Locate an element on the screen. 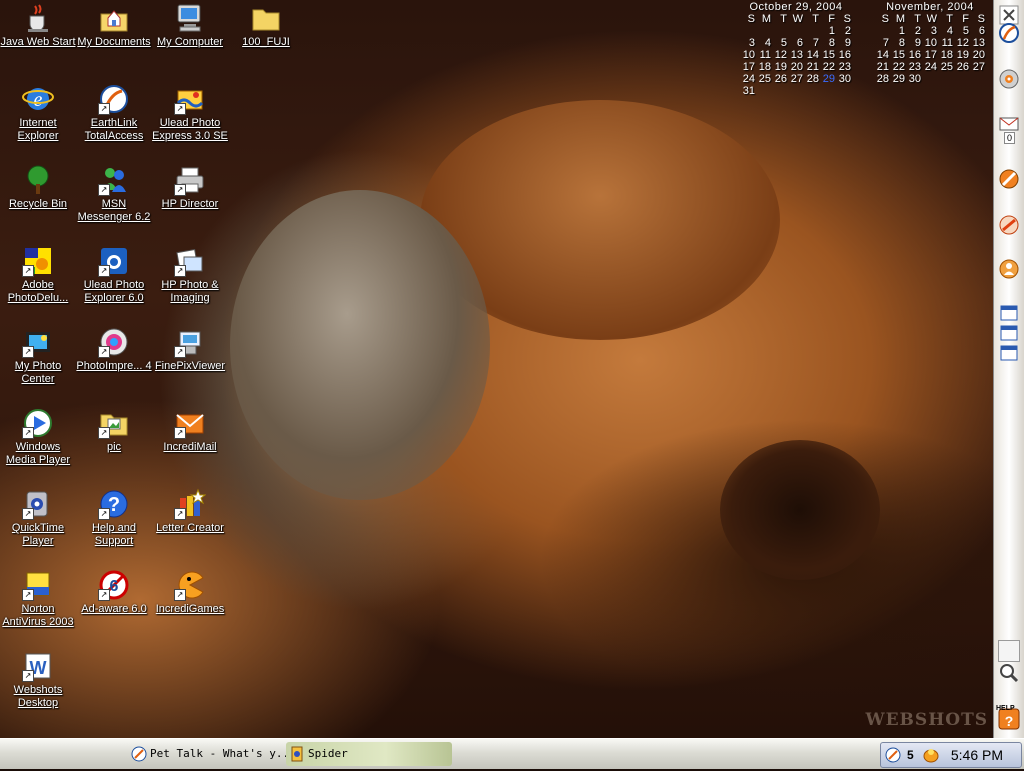 Image resolution: width=1024 pixels, height=771 pixels. desktop-icon-ad-aware: 6 ↗ Ad-aware 6.0 is located at coordinates (114, 592).